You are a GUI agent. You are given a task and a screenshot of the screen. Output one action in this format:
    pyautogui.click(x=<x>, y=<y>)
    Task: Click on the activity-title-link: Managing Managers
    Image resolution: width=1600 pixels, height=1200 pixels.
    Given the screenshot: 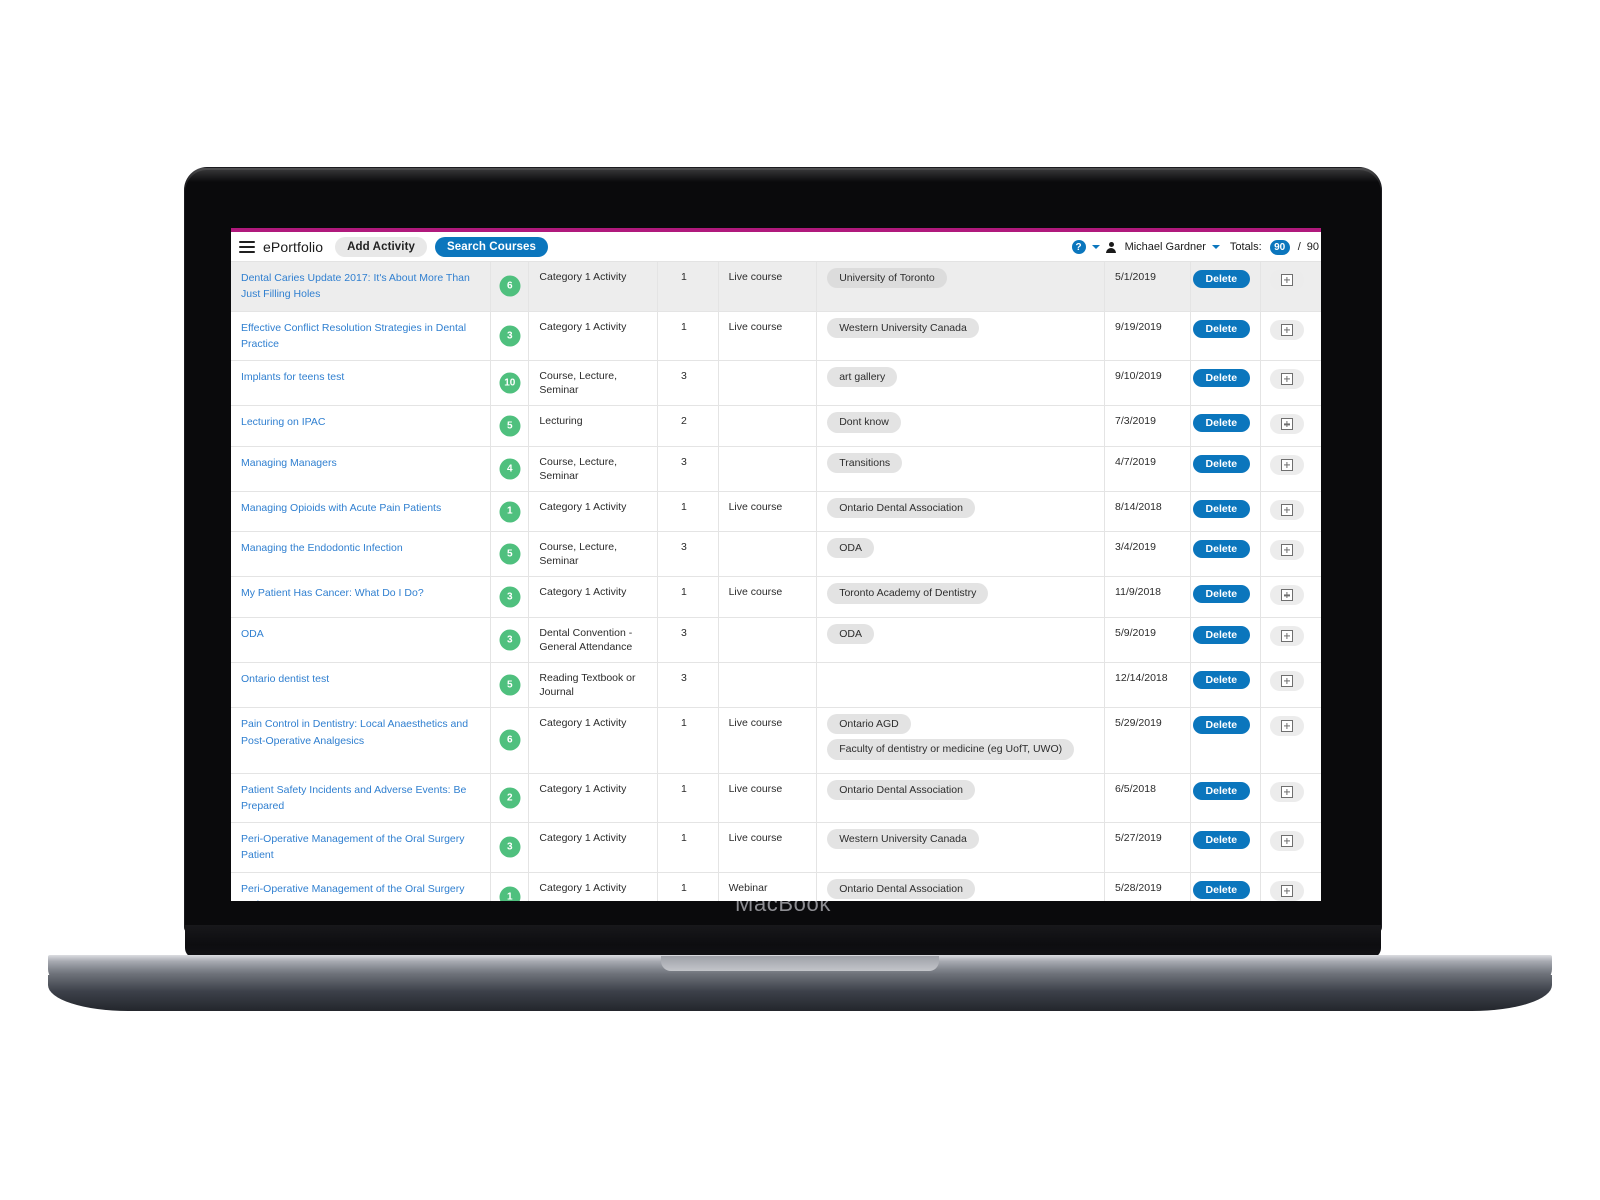 What is the action you would take?
    pyautogui.click(x=289, y=463)
    